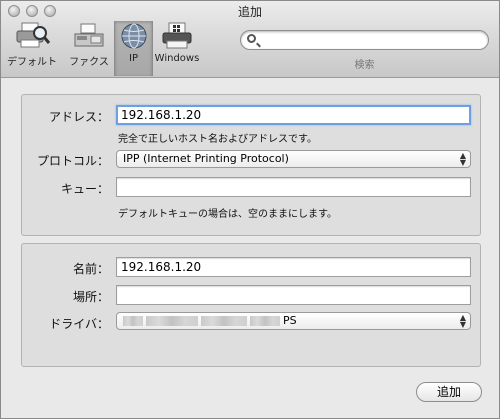  What do you see at coordinates (293, 187) in the screenshot?
I see `queue-field` at bounding box center [293, 187].